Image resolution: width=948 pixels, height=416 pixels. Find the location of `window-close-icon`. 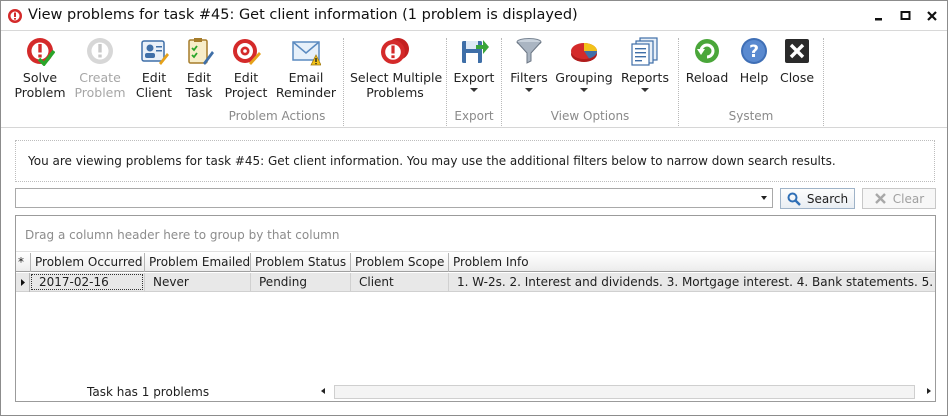

window-close-icon is located at coordinates (932, 16).